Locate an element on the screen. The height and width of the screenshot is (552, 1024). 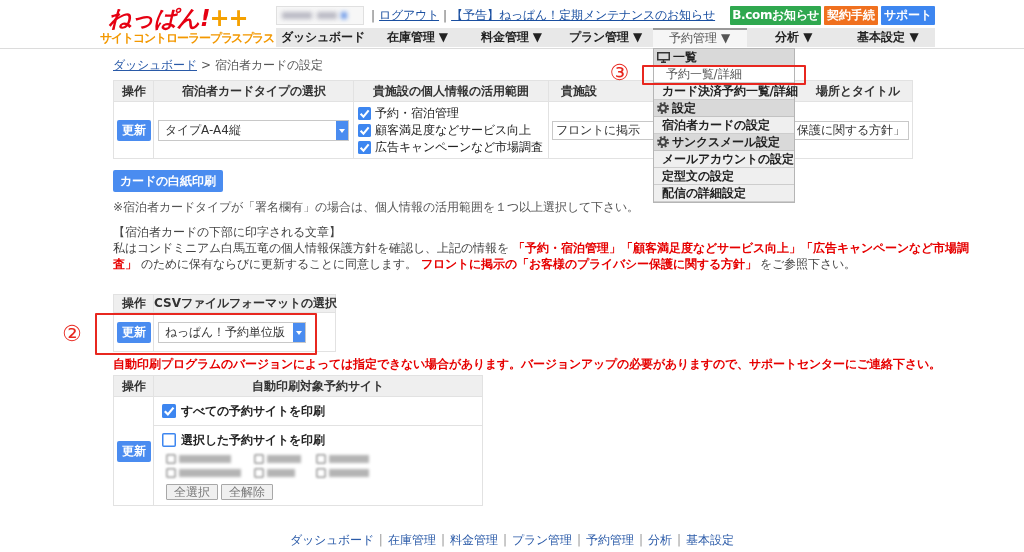
section-title: 【宿泊者カードの下部に印字される文章】 is located at coordinates (227, 232).